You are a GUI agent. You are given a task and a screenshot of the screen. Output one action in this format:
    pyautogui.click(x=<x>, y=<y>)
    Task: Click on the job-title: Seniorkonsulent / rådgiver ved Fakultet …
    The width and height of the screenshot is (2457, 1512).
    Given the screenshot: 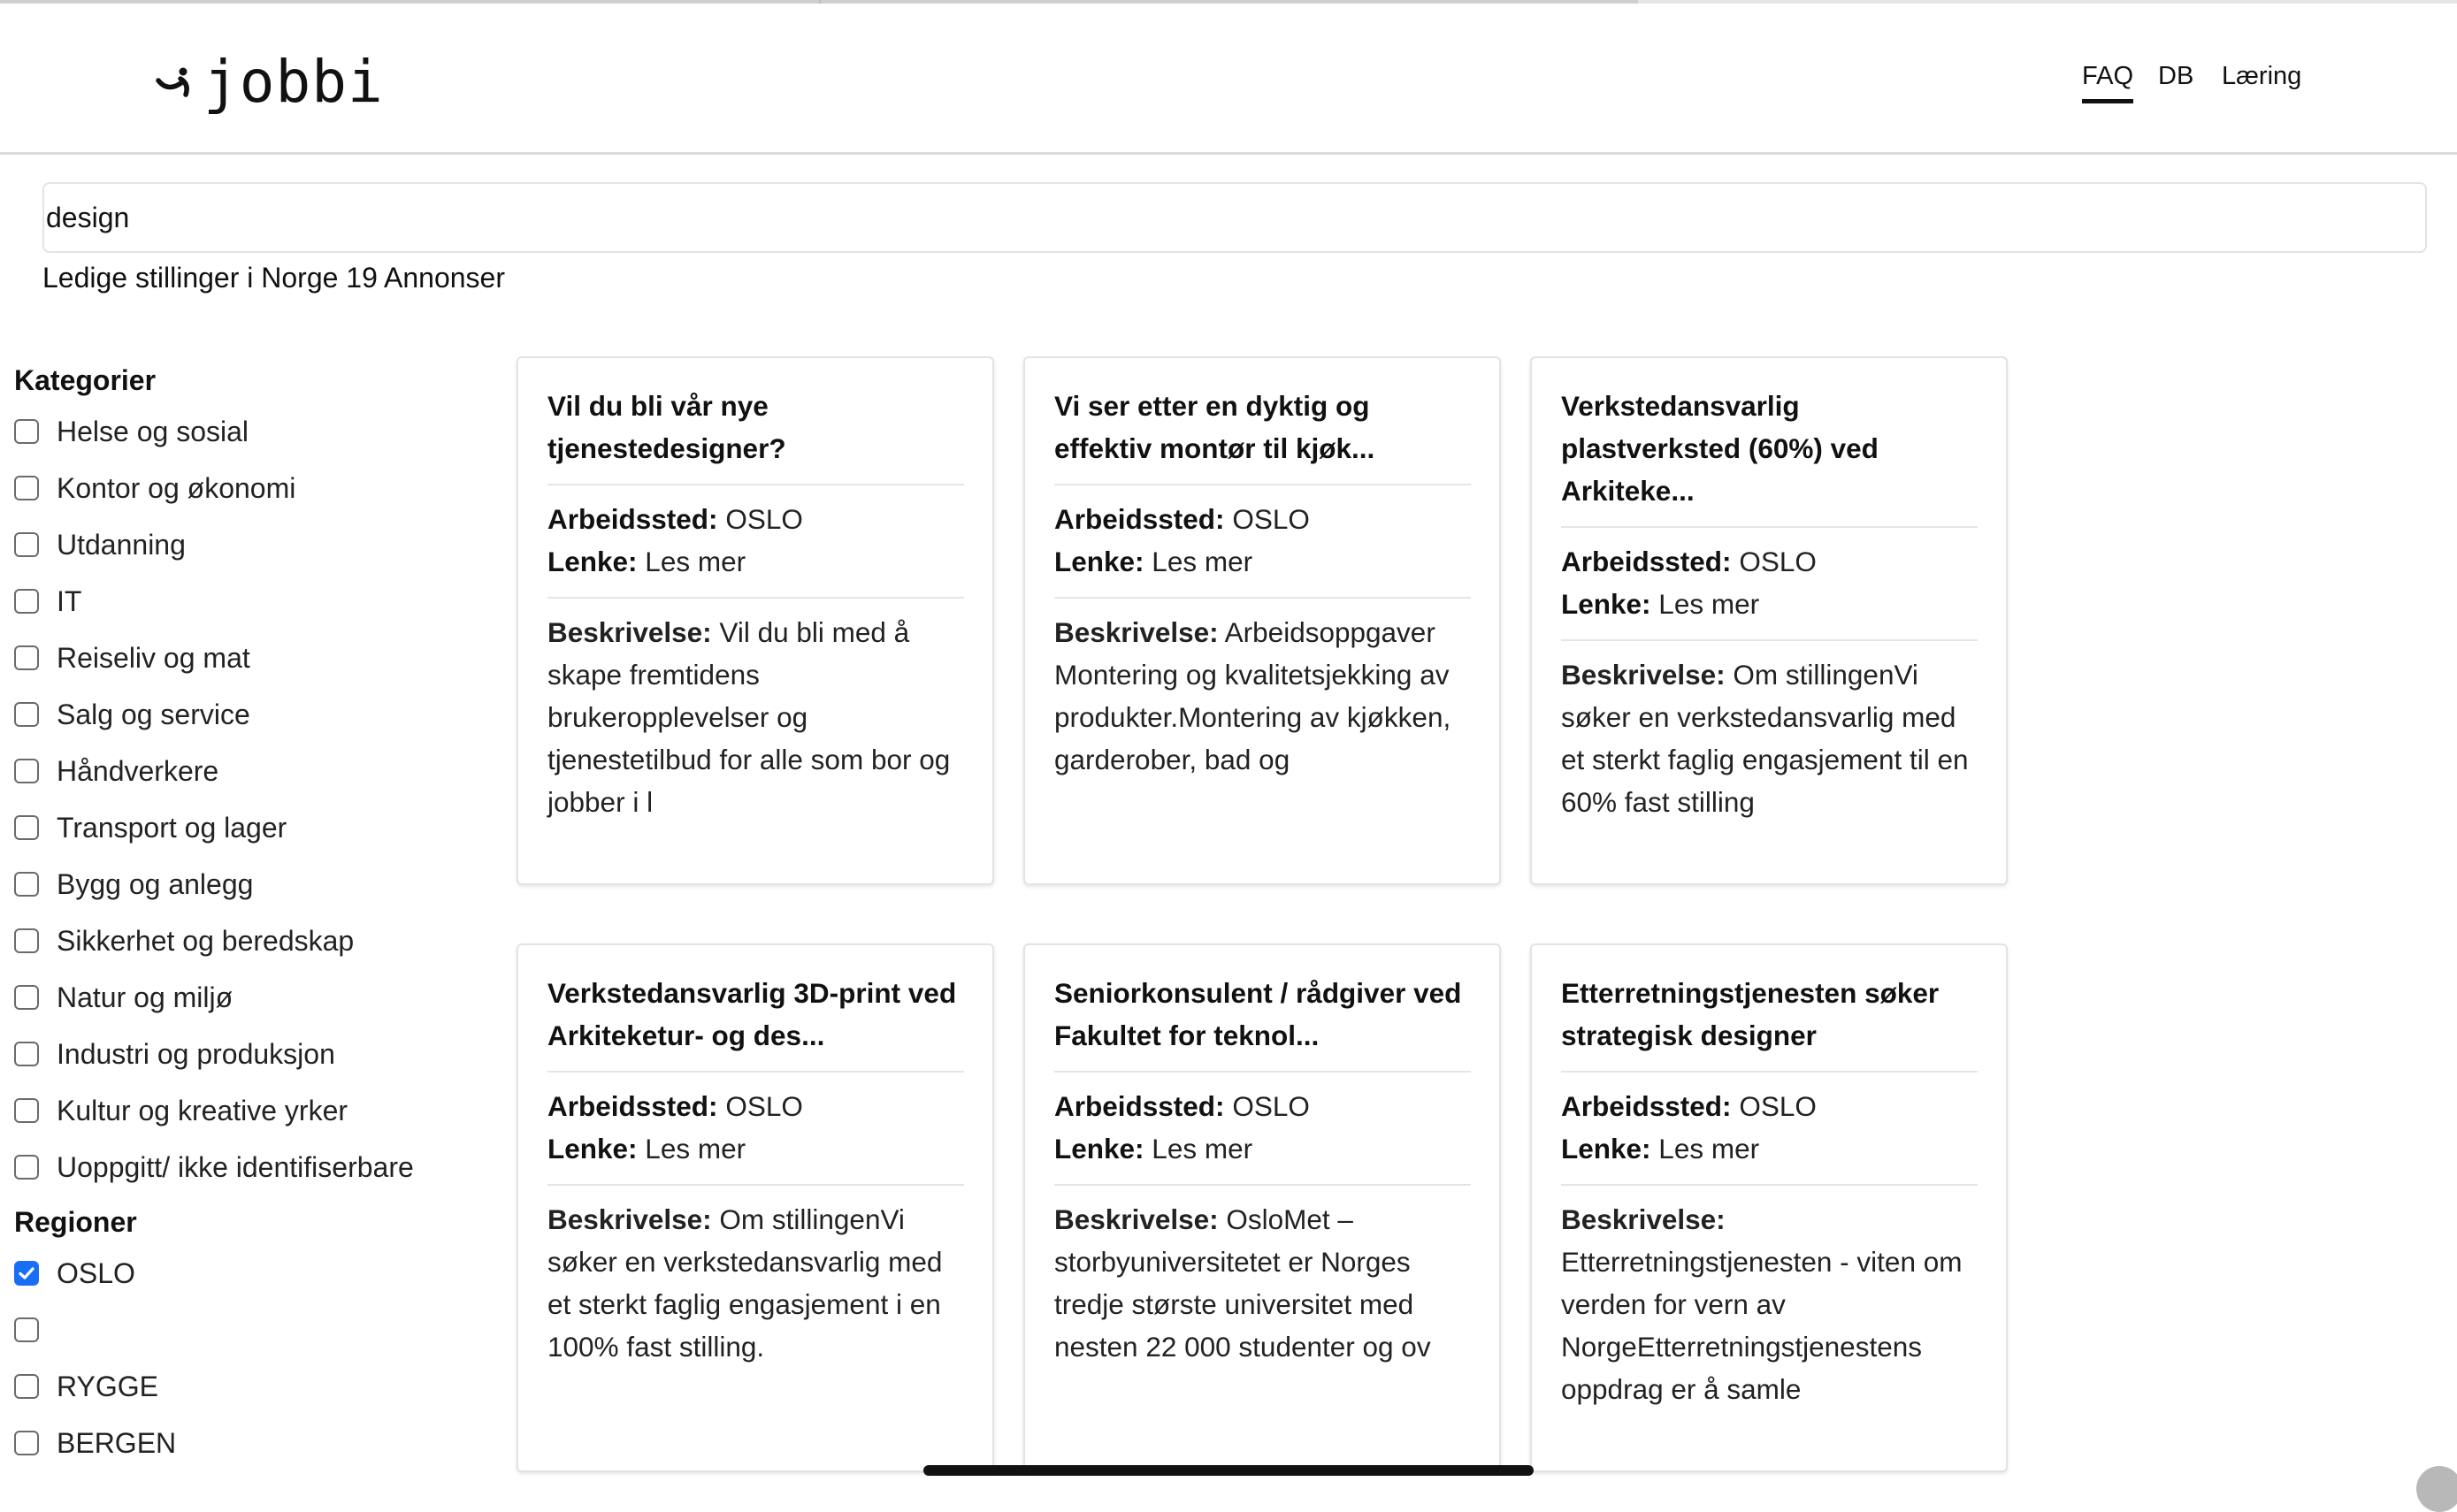 What is the action you would take?
    pyautogui.click(x=1262, y=1014)
    